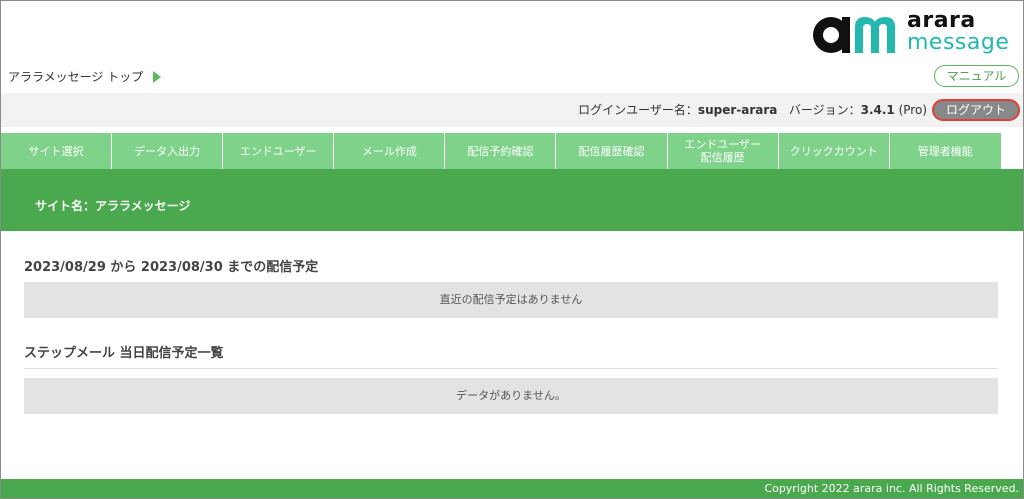 The image size is (1024, 499). Describe the element at coordinates (941, 20) in the screenshot. I see `logo-arara-text: arara` at that location.